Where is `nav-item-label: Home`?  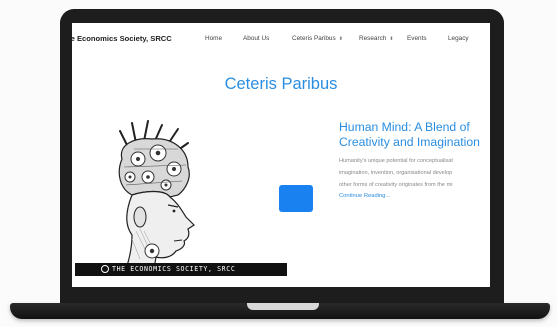 nav-item-label: Home is located at coordinates (214, 38).